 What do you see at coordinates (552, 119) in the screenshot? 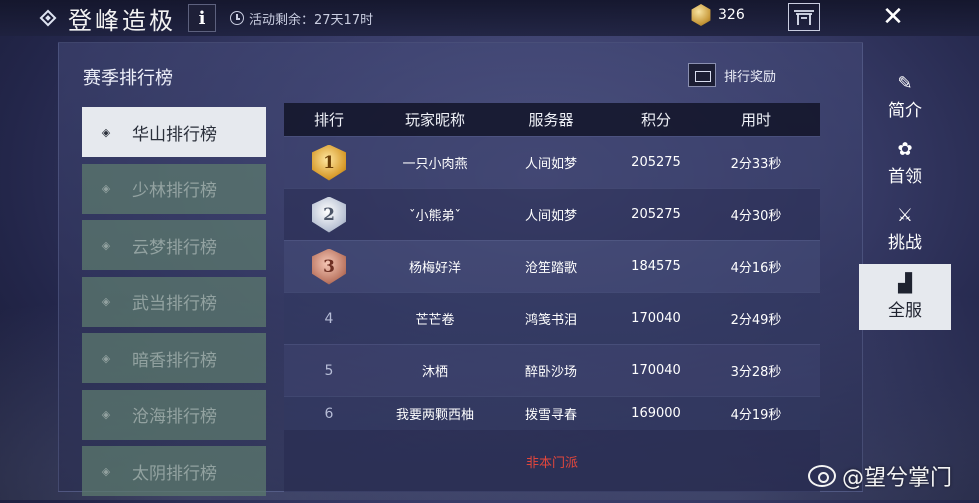
I see `table-header: 排行 玩家昵称 服务器 积分 用时` at bounding box center [552, 119].